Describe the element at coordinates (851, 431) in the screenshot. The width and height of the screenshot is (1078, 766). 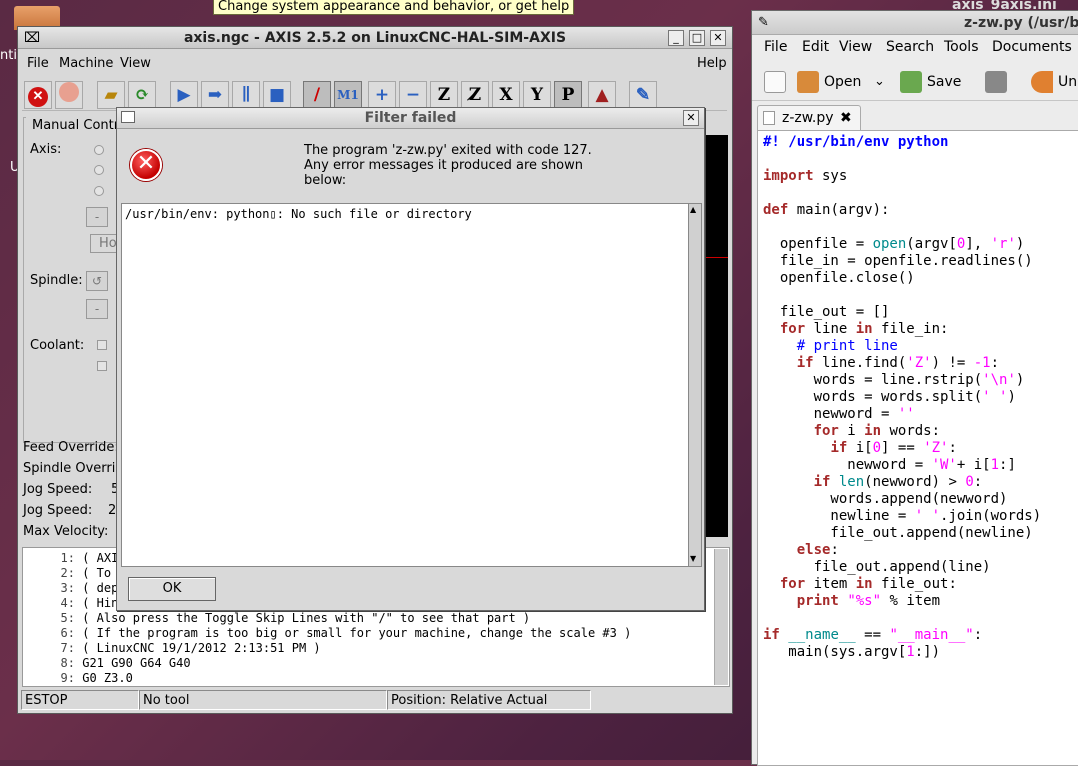
I see `code-line: for i in words:` at that location.